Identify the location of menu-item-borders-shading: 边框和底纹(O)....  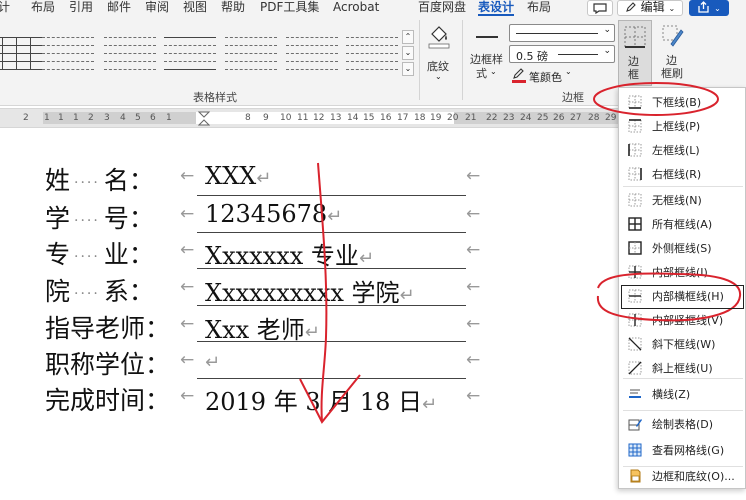
(682, 476).